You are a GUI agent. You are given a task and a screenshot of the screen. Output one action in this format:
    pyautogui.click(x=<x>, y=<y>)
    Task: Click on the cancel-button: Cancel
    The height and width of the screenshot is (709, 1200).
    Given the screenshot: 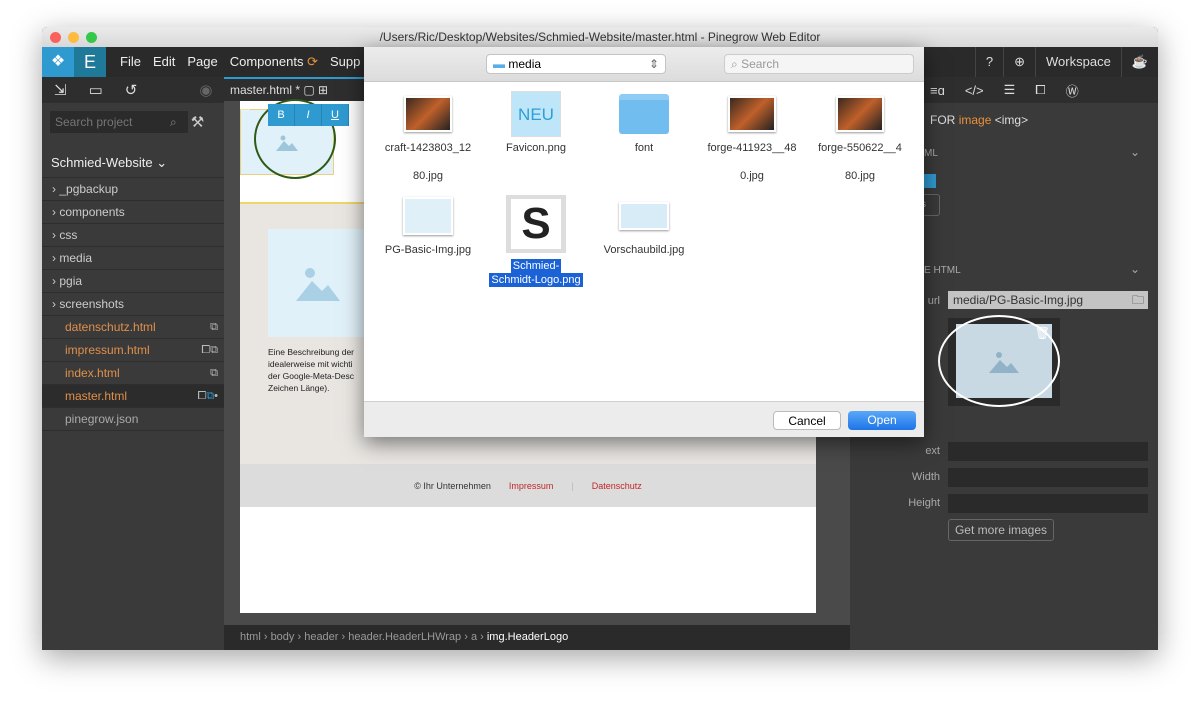 What is the action you would take?
    pyautogui.click(x=807, y=420)
    